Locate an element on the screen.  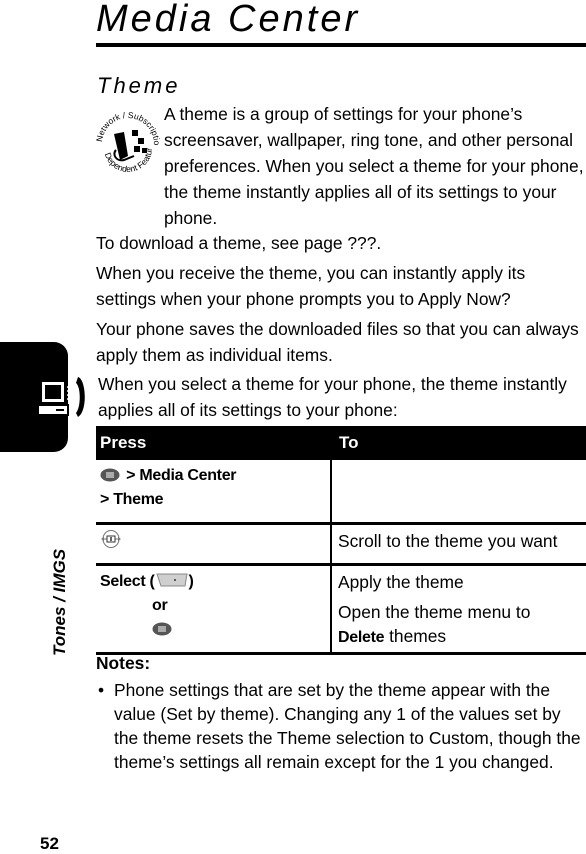
press-select-close: ) is located at coordinates (191, 581).